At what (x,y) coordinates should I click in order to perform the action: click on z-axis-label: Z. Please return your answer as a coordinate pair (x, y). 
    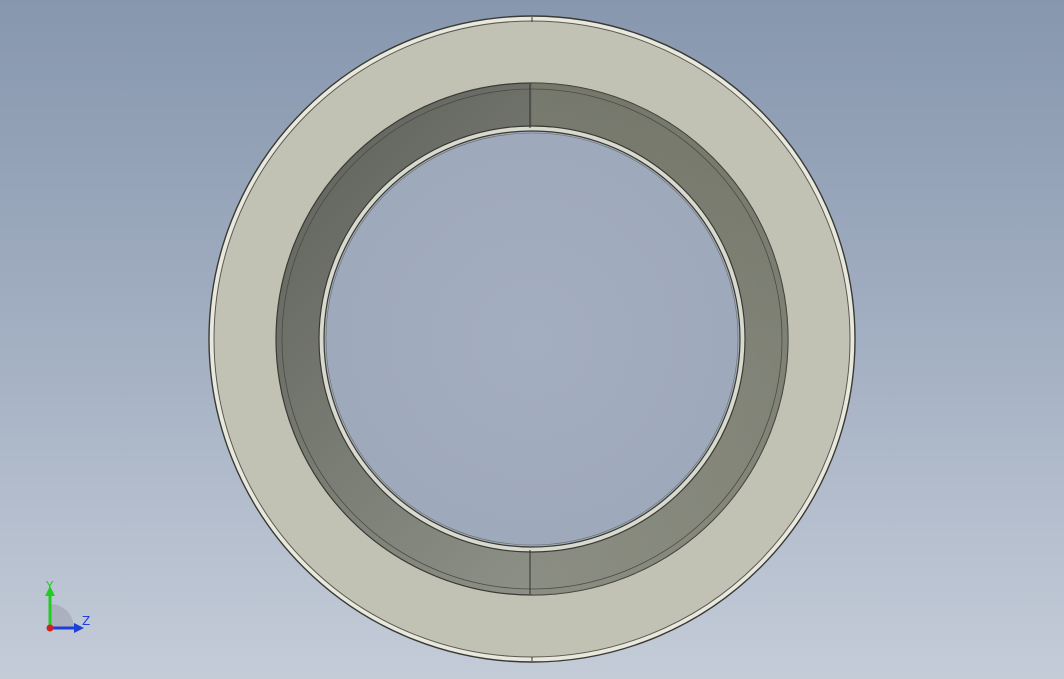
    Looking at the image, I should click on (86, 621).